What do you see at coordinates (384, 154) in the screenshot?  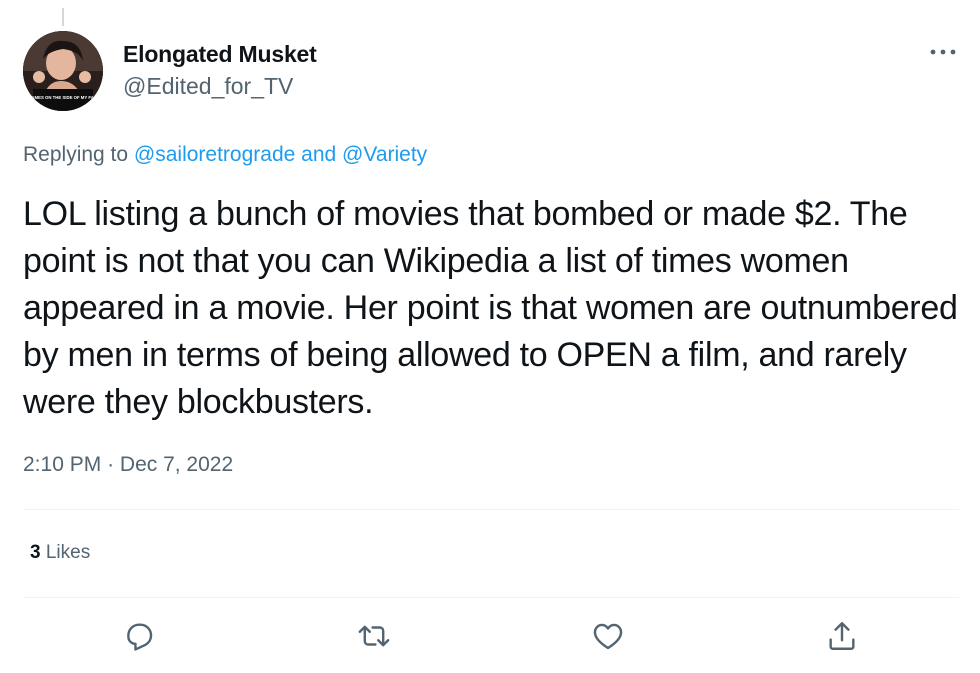 I see `reply-user-link: @Variety` at bounding box center [384, 154].